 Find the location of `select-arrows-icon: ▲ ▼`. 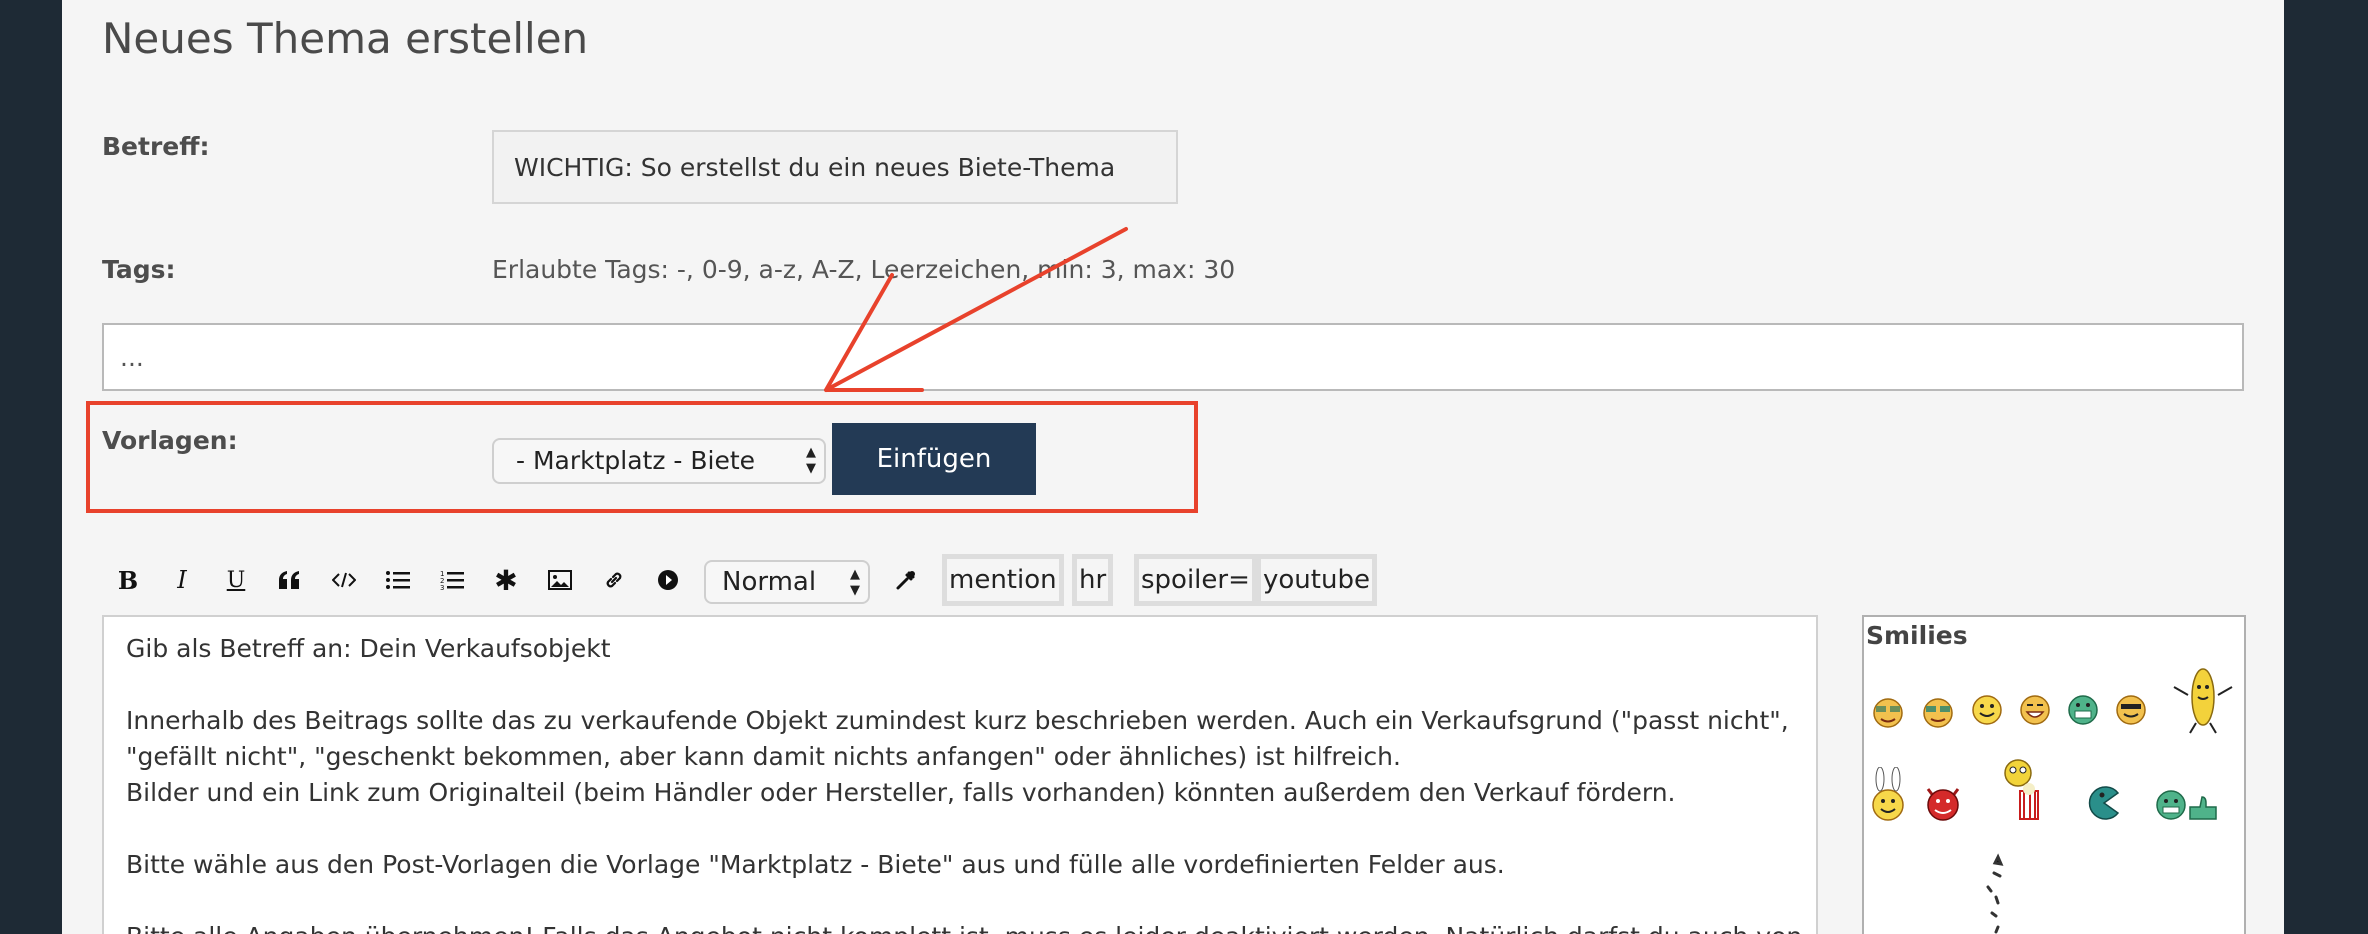

select-arrows-icon: ▲ ▼ is located at coordinates (855, 582).